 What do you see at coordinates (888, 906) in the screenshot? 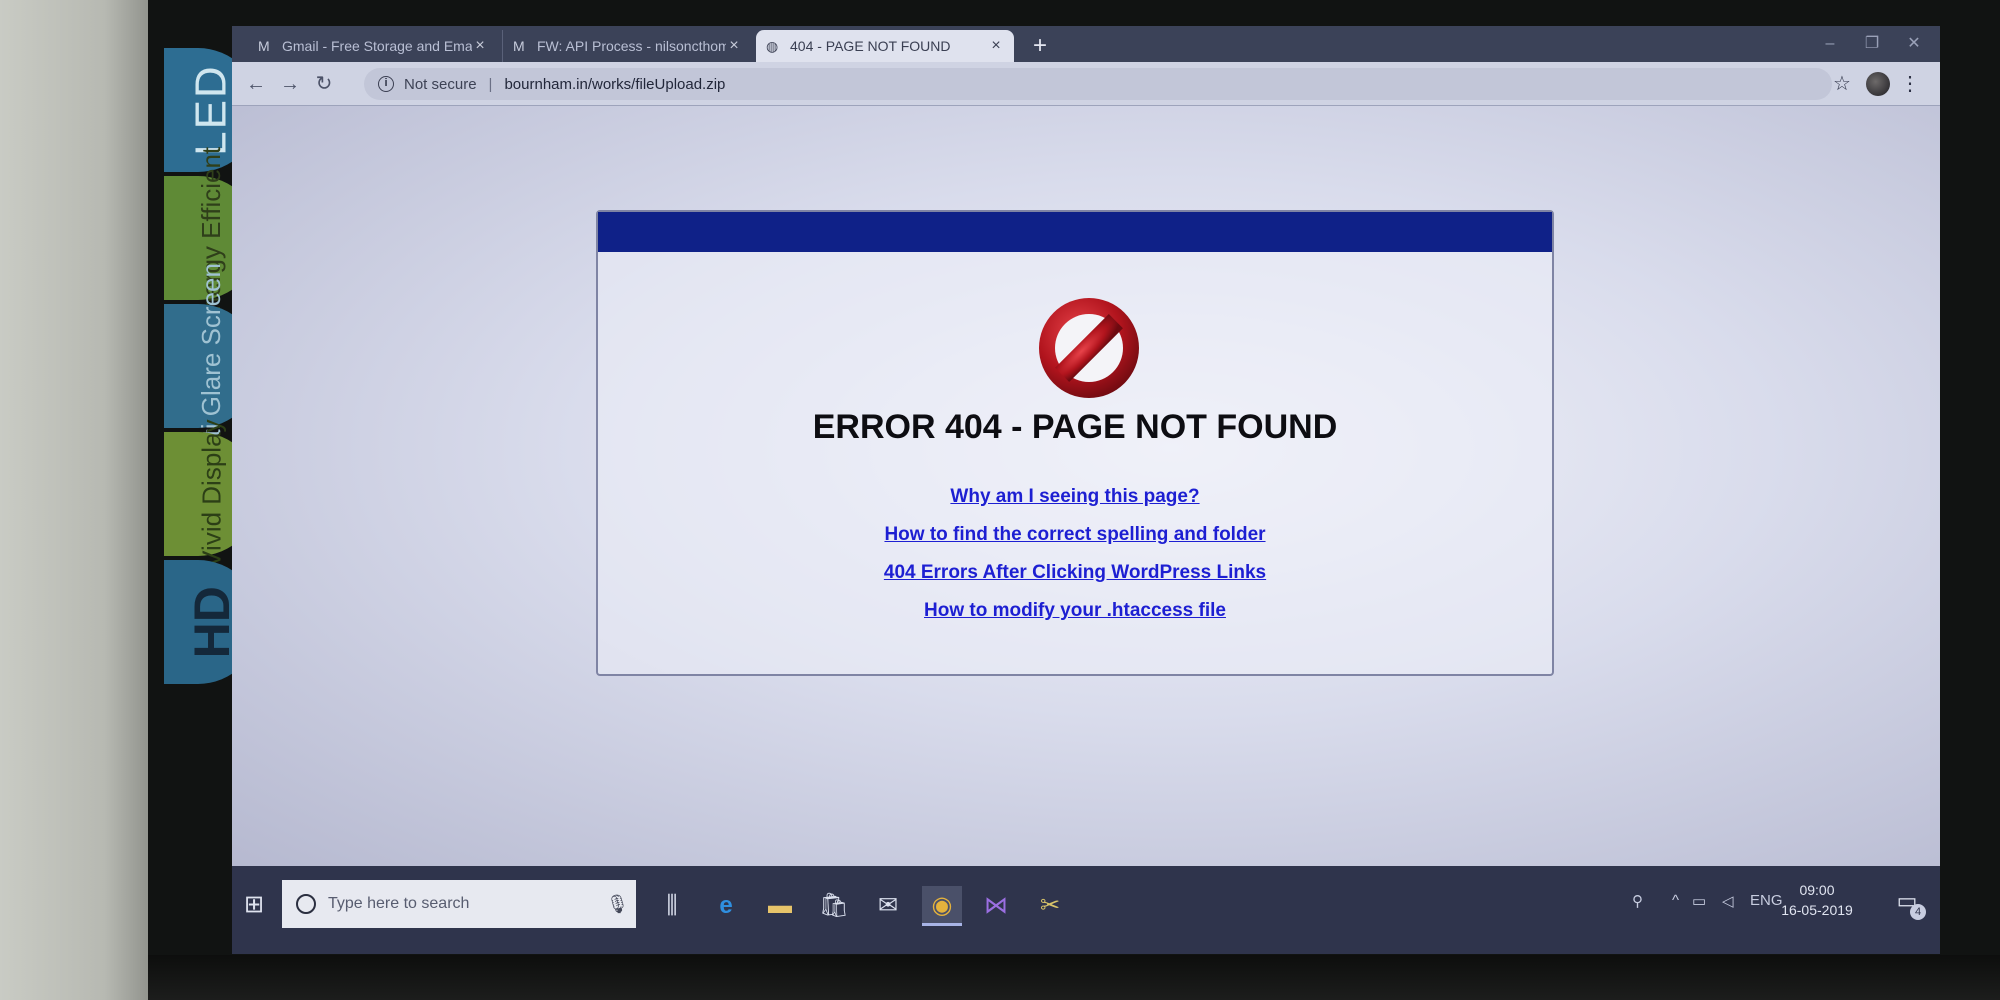
I see `mail-icon: ✉` at bounding box center [888, 906].